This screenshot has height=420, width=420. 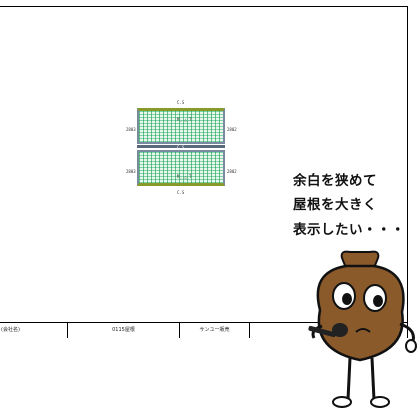 I want to click on roof-upper-plane: M_ △ T, so click(x=181, y=126).